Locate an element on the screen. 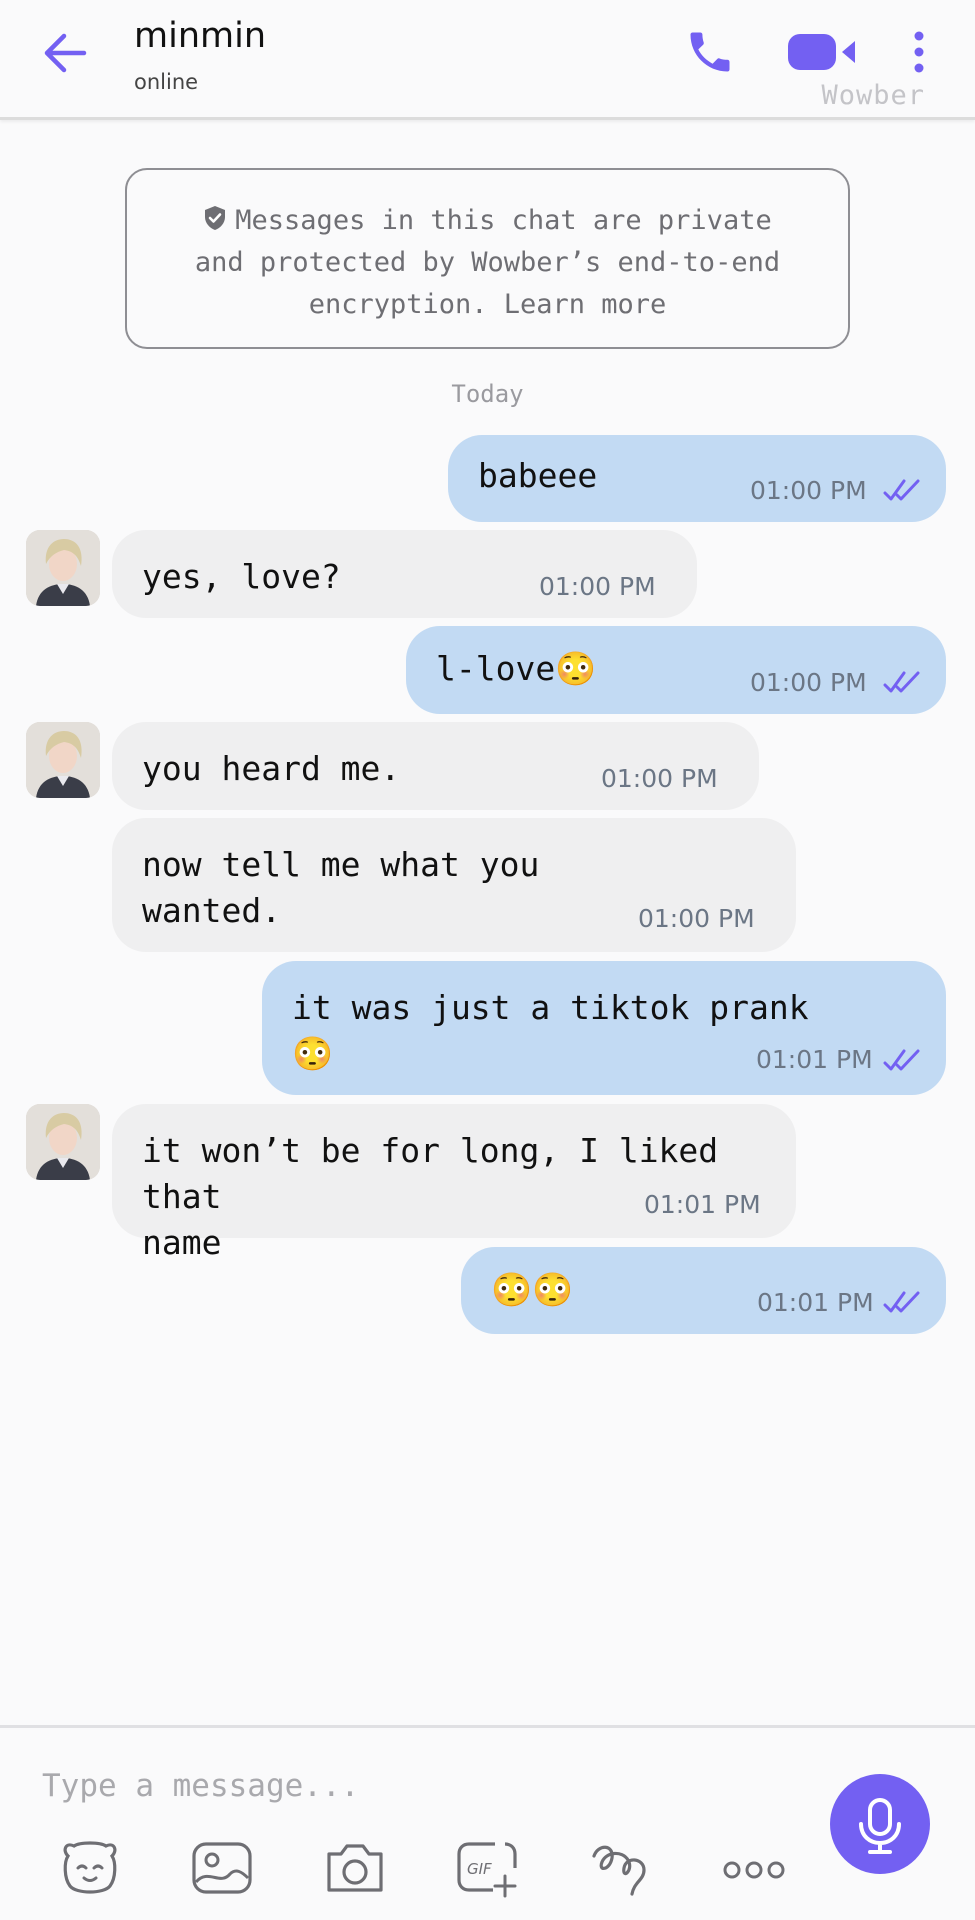  composer-bar: GIF is located at coordinates (487, 1822).